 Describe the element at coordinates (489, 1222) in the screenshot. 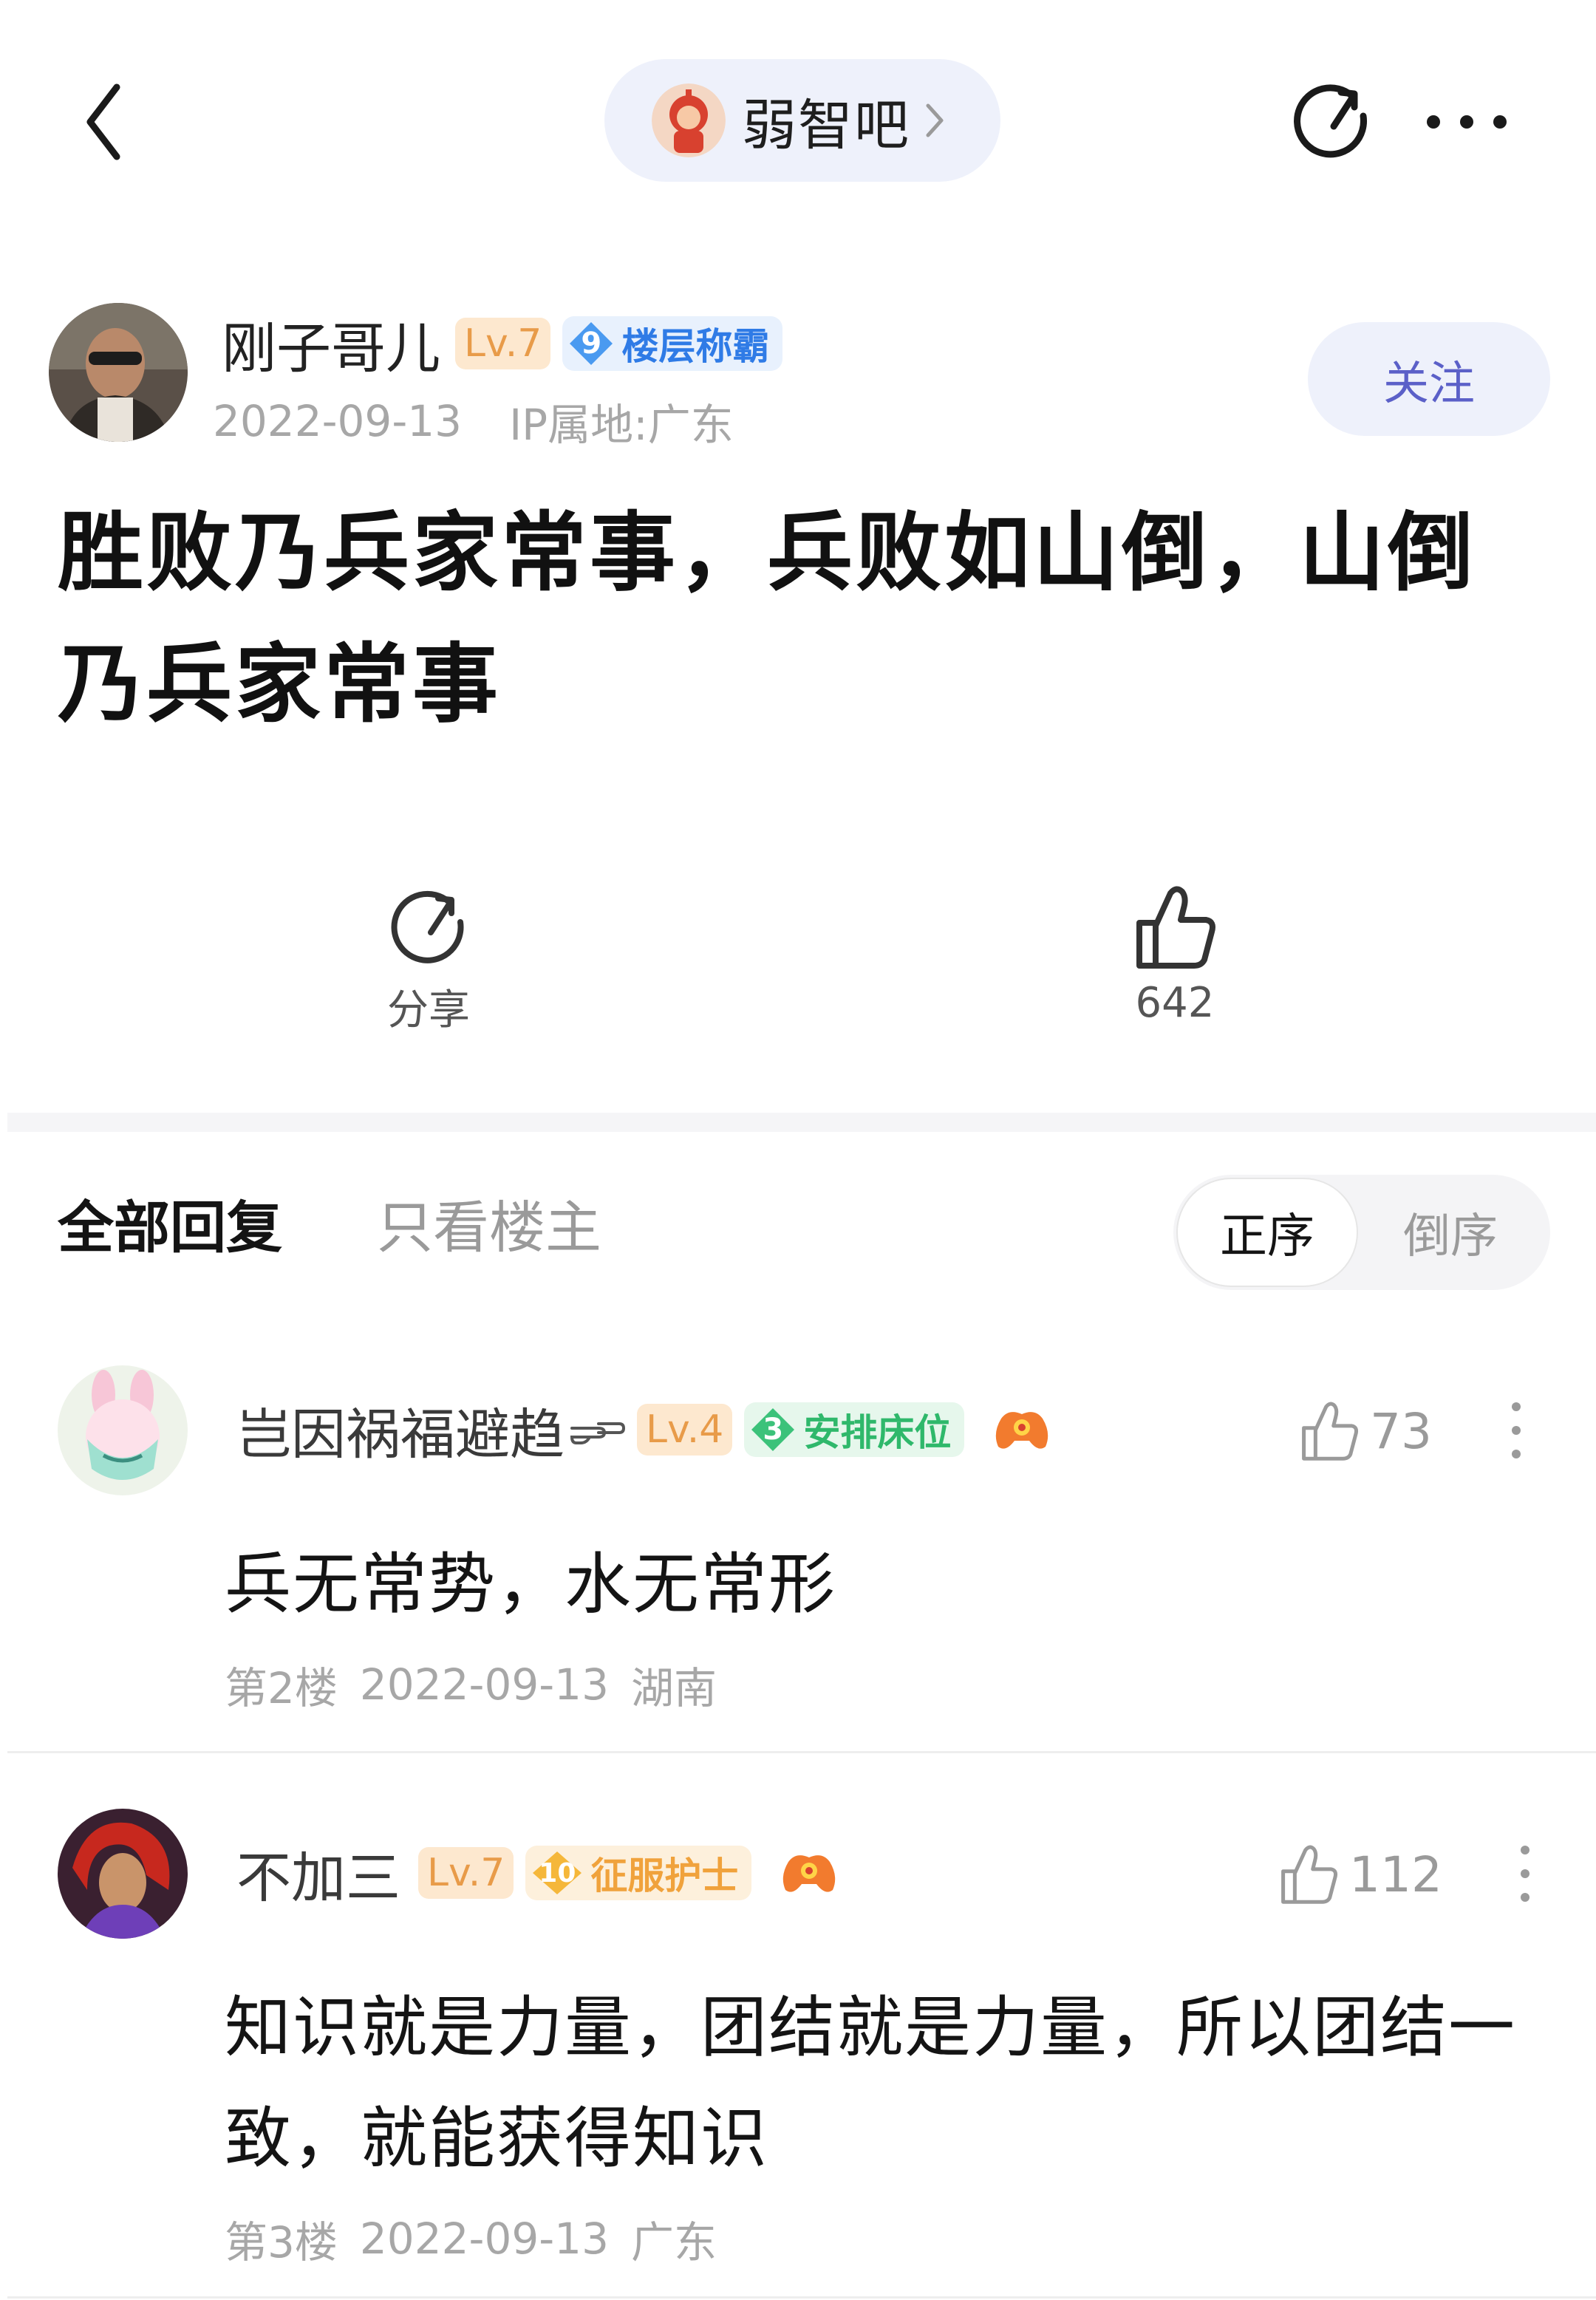

I see `tab-op-only: 只看楼主` at that location.